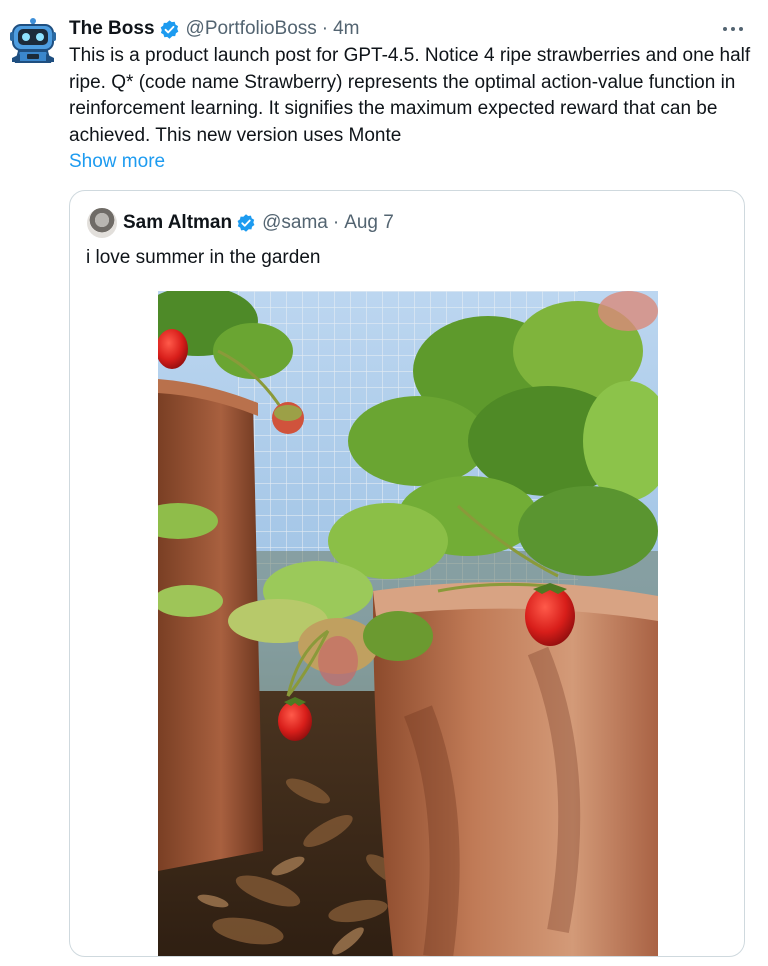 This screenshot has height=966, width=768. I want to click on timestamp: 4m, so click(346, 29).